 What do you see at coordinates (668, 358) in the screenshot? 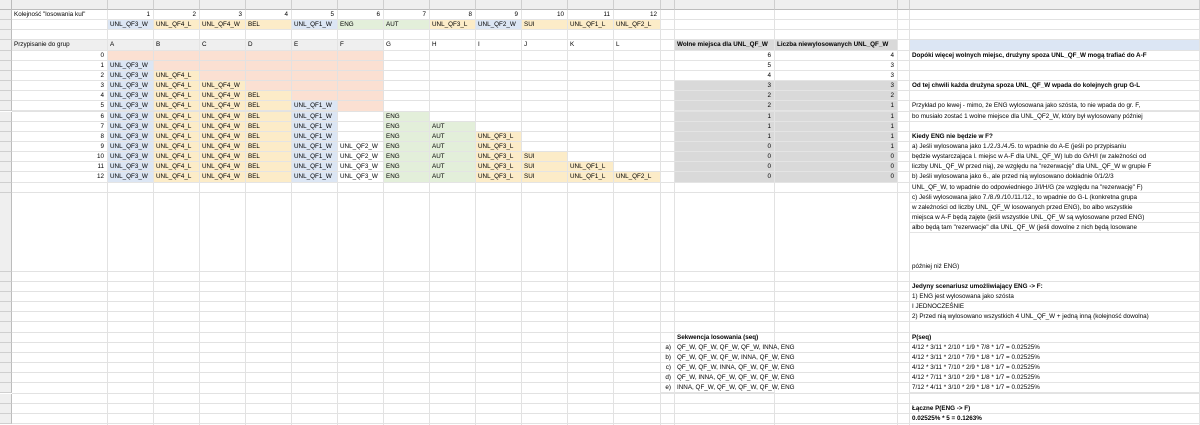
I see `cell-n28: b)` at bounding box center [668, 358].